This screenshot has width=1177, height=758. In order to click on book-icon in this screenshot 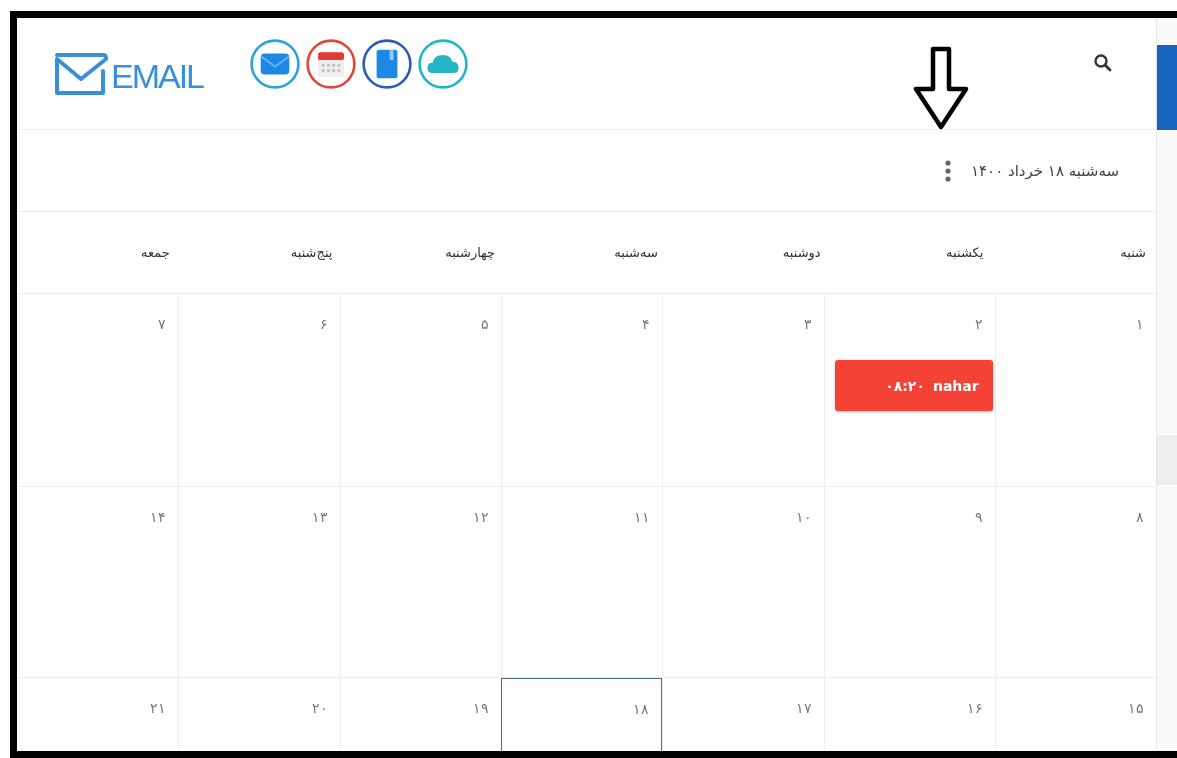, I will do `click(387, 63)`.